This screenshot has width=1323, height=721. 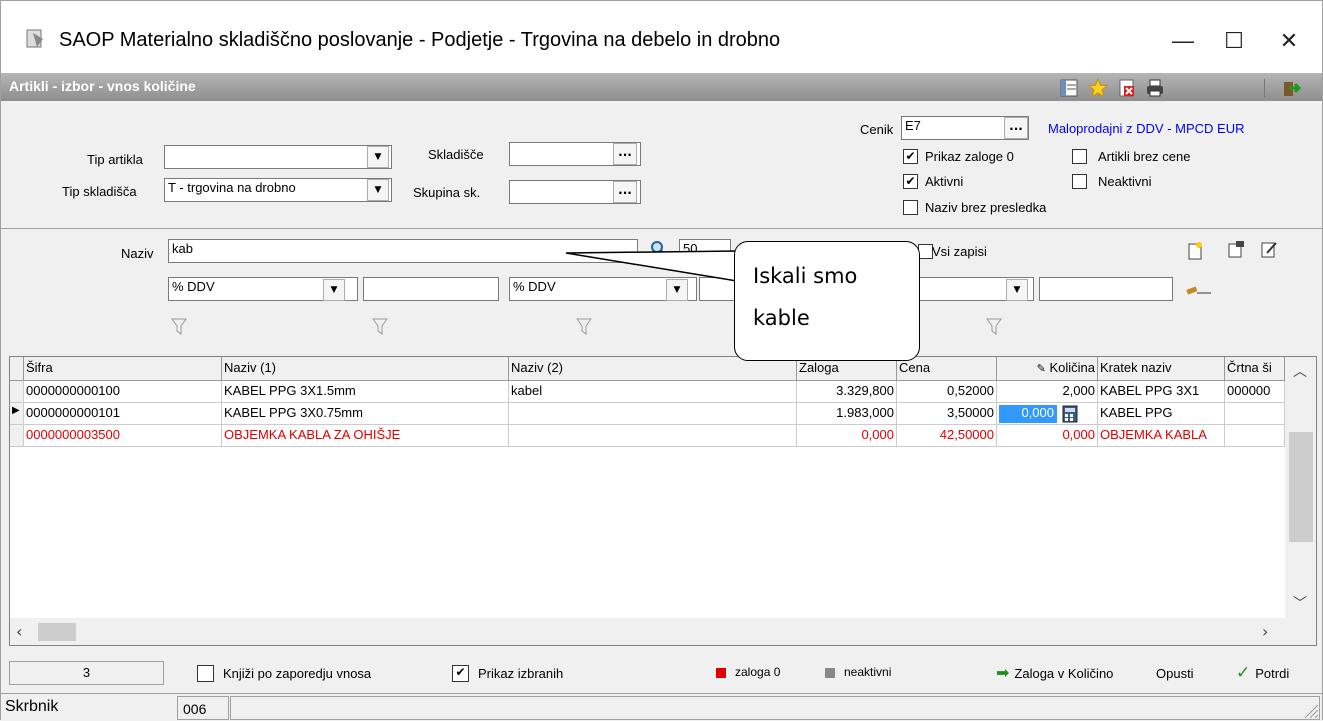 I want to click on table-cell: 3,50000, so click(x=947, y=414).